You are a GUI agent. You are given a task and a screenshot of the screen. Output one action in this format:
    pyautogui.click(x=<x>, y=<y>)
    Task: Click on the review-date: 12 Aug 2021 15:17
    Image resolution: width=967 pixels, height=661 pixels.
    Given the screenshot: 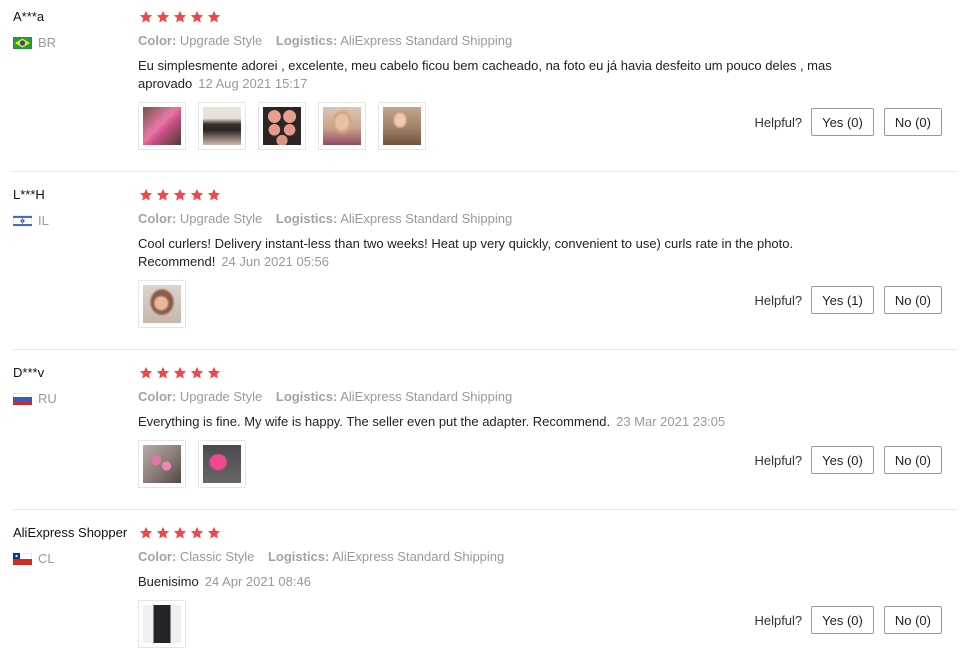 What is the action you would take?
    pyautogui.click(x=253, y=83)
    